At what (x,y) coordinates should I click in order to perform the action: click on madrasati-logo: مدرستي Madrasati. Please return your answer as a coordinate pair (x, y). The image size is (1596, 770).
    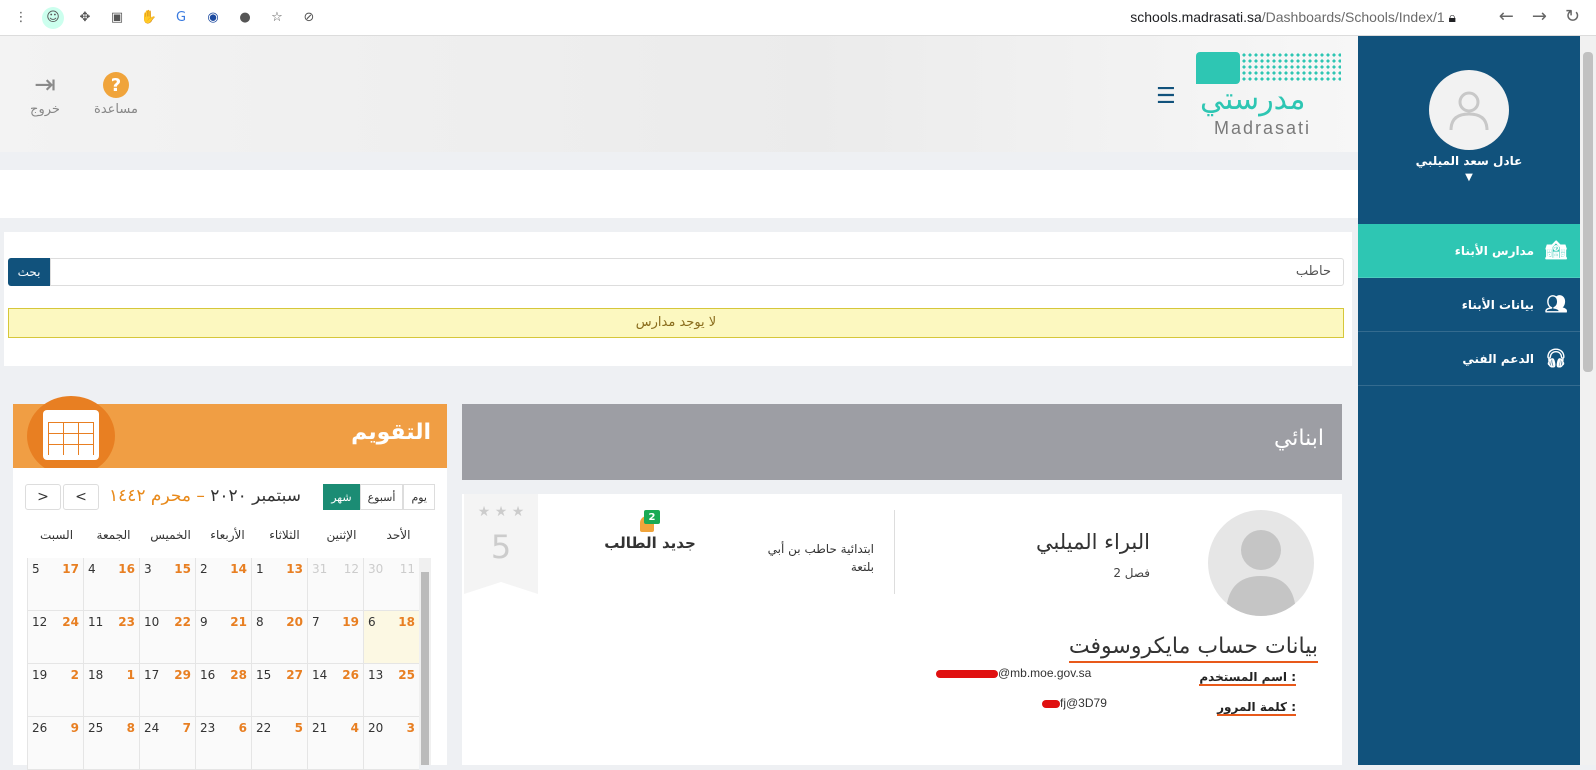
    Looking at the image, I should click on (1271, 95).